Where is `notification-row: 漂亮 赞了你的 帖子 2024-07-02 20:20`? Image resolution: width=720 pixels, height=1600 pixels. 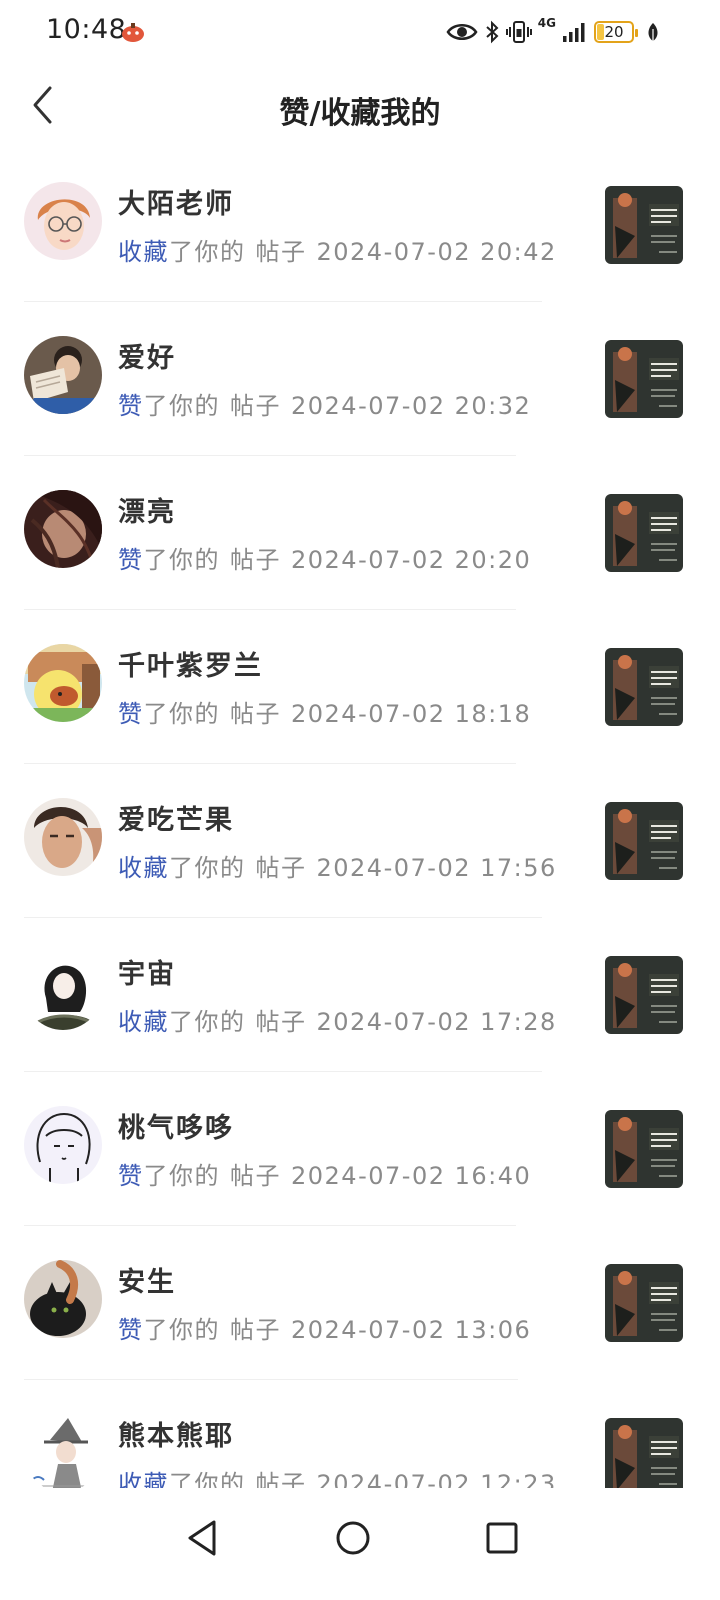 notification-row: 漂亮 赞了你的 帖子 2024-07-02 20:20 is located at coordinates (360, 533).